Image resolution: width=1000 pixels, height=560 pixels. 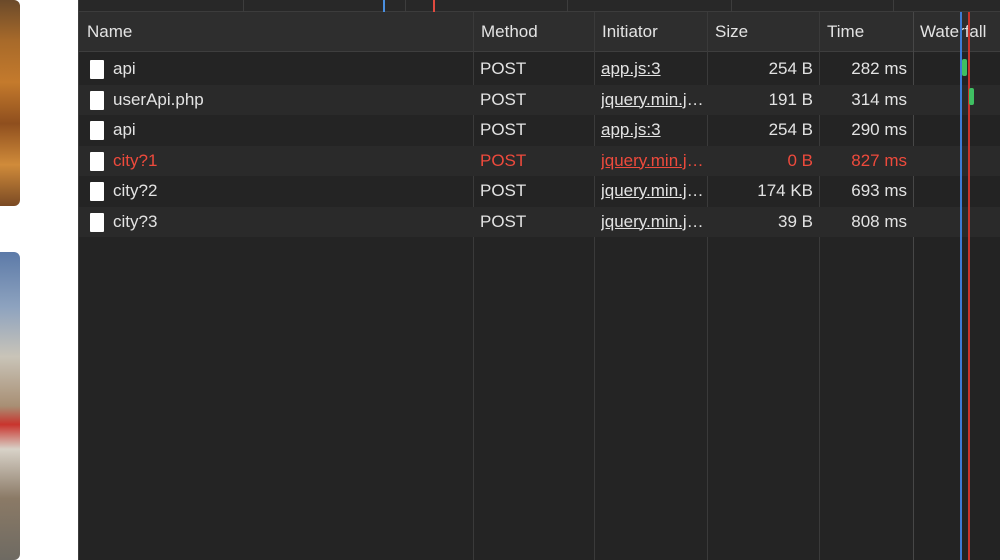 What do you see at coordinates (10, 406) in the screenshot?
I see `thumbnail-image-city` at bounding box center [10, 406].